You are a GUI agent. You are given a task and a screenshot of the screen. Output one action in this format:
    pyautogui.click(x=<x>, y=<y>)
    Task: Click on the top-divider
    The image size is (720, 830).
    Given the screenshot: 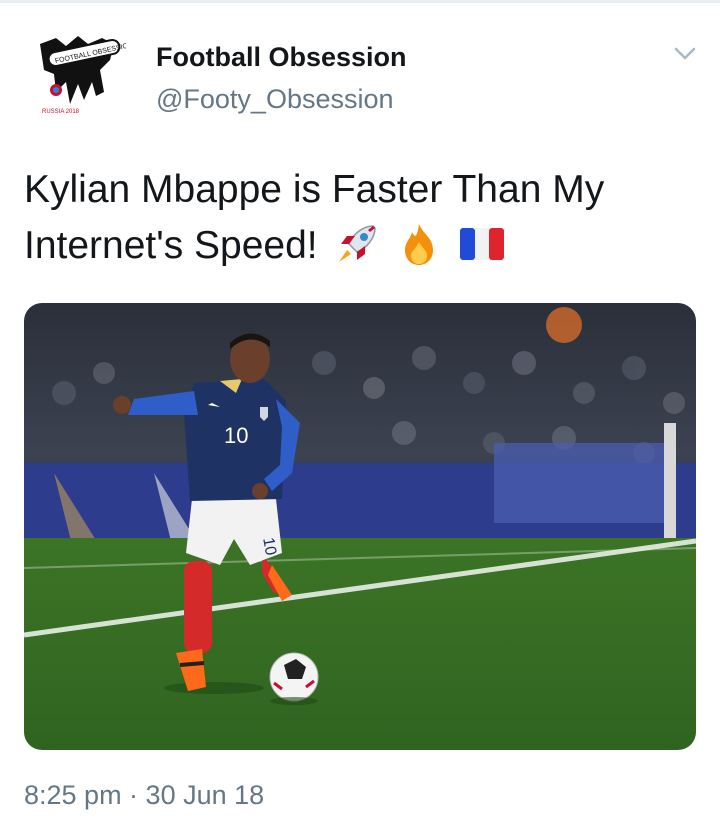 What is the action you would take?
    pyautogui.click(x=360, y=1)
    